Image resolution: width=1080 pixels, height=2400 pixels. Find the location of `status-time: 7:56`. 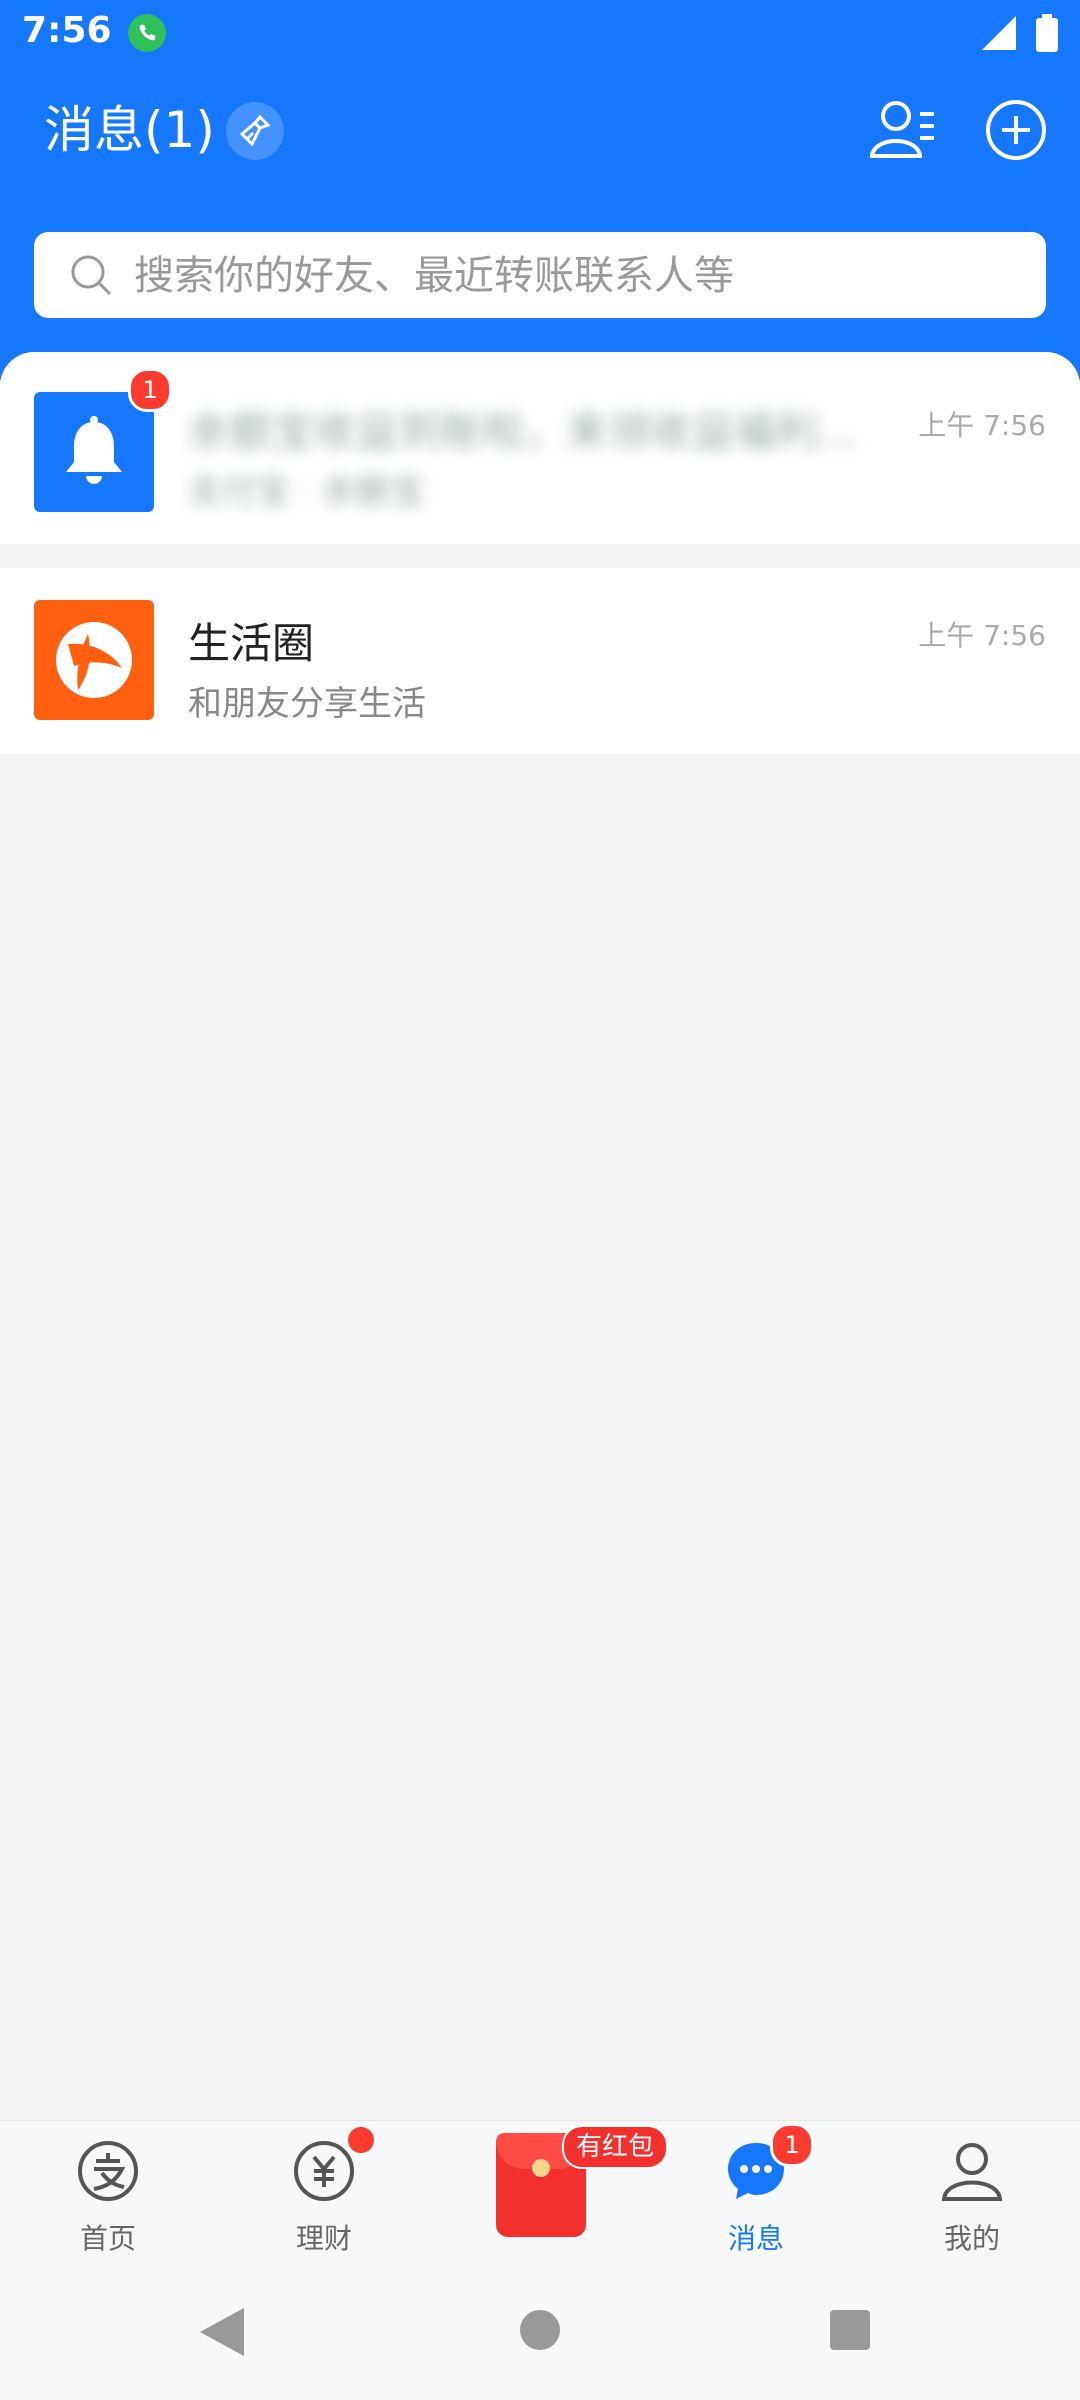

status-time: 7:56 is located at coordinates (67, 30).